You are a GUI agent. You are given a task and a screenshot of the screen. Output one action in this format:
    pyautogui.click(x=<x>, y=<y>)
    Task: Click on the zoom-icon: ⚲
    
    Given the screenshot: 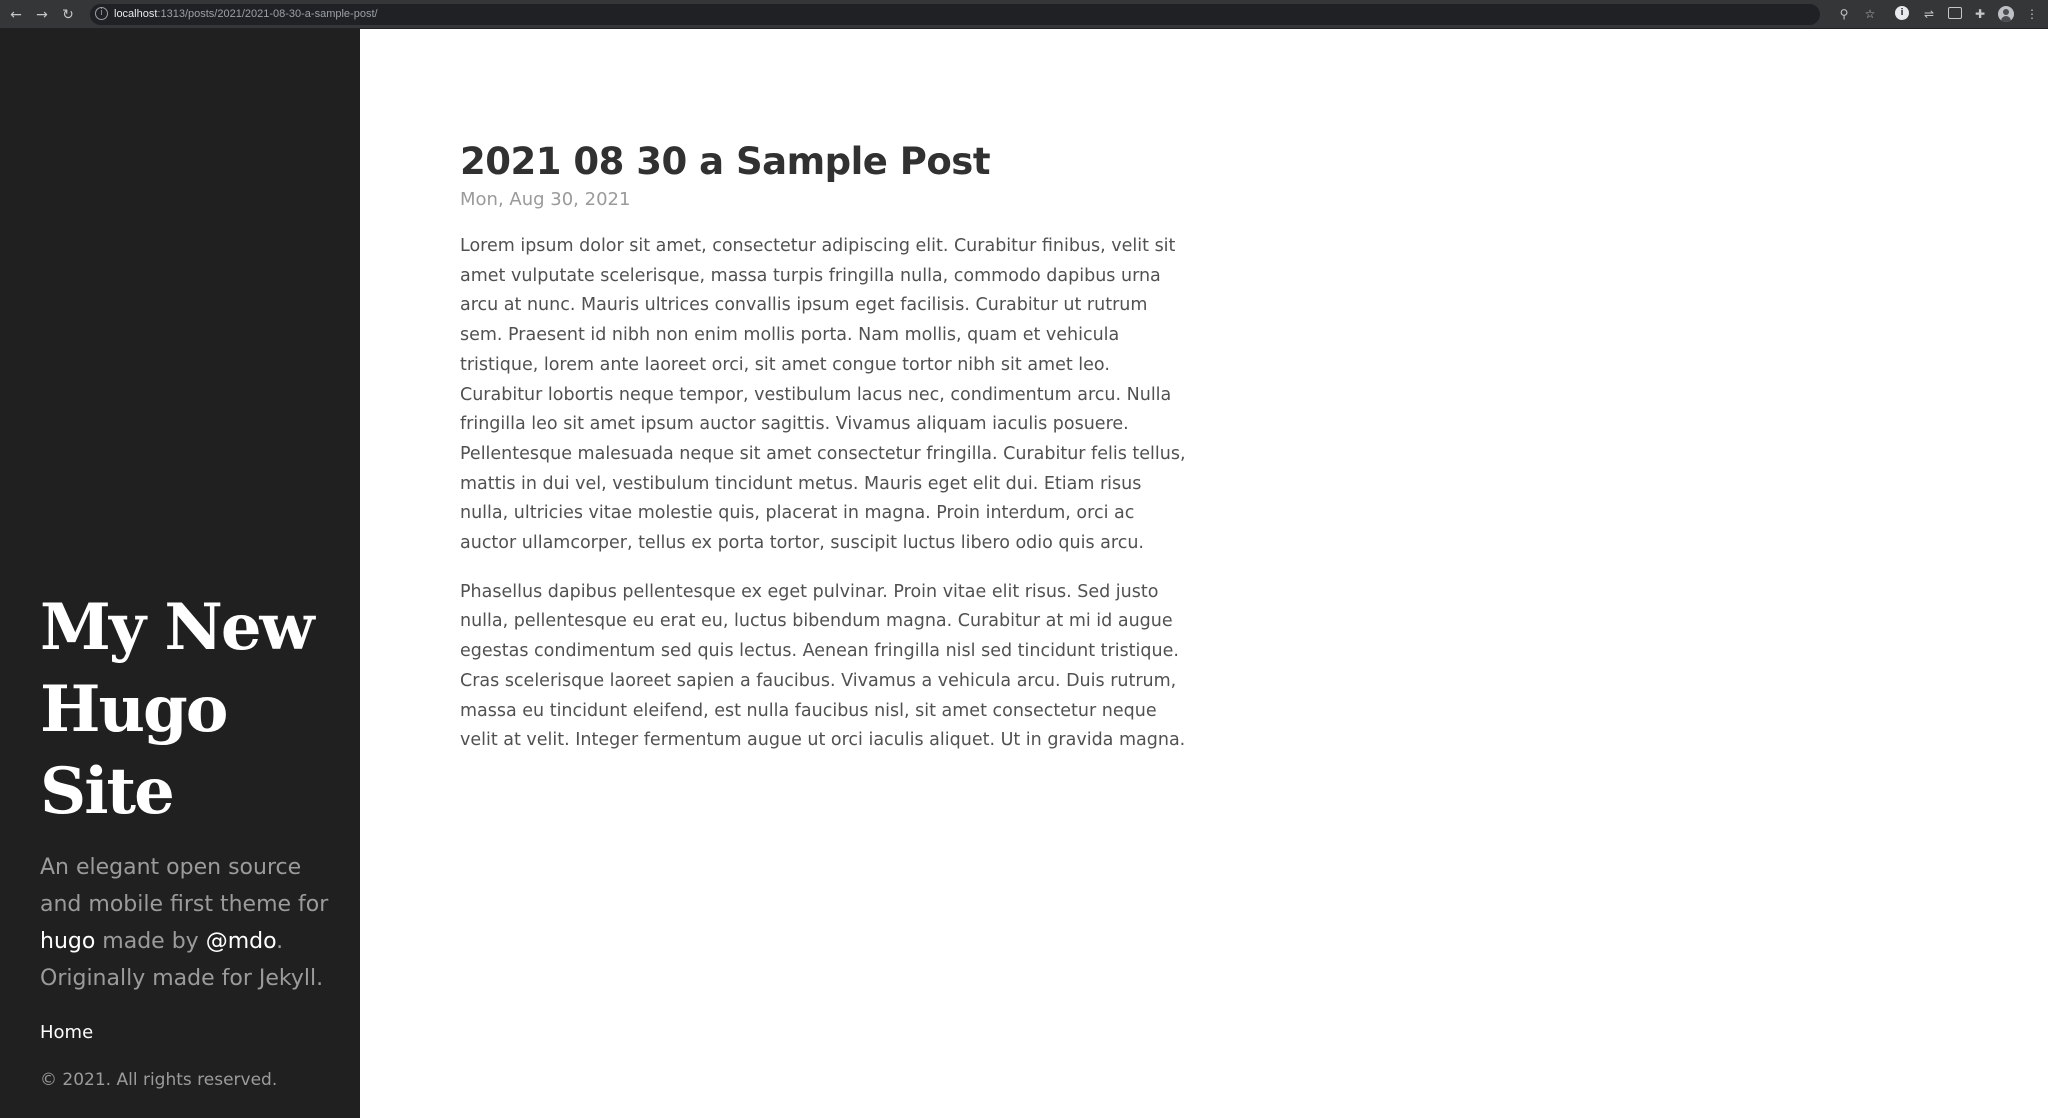 What is the action you would take?
    pyautogui.click(x=1844, y=14)
    